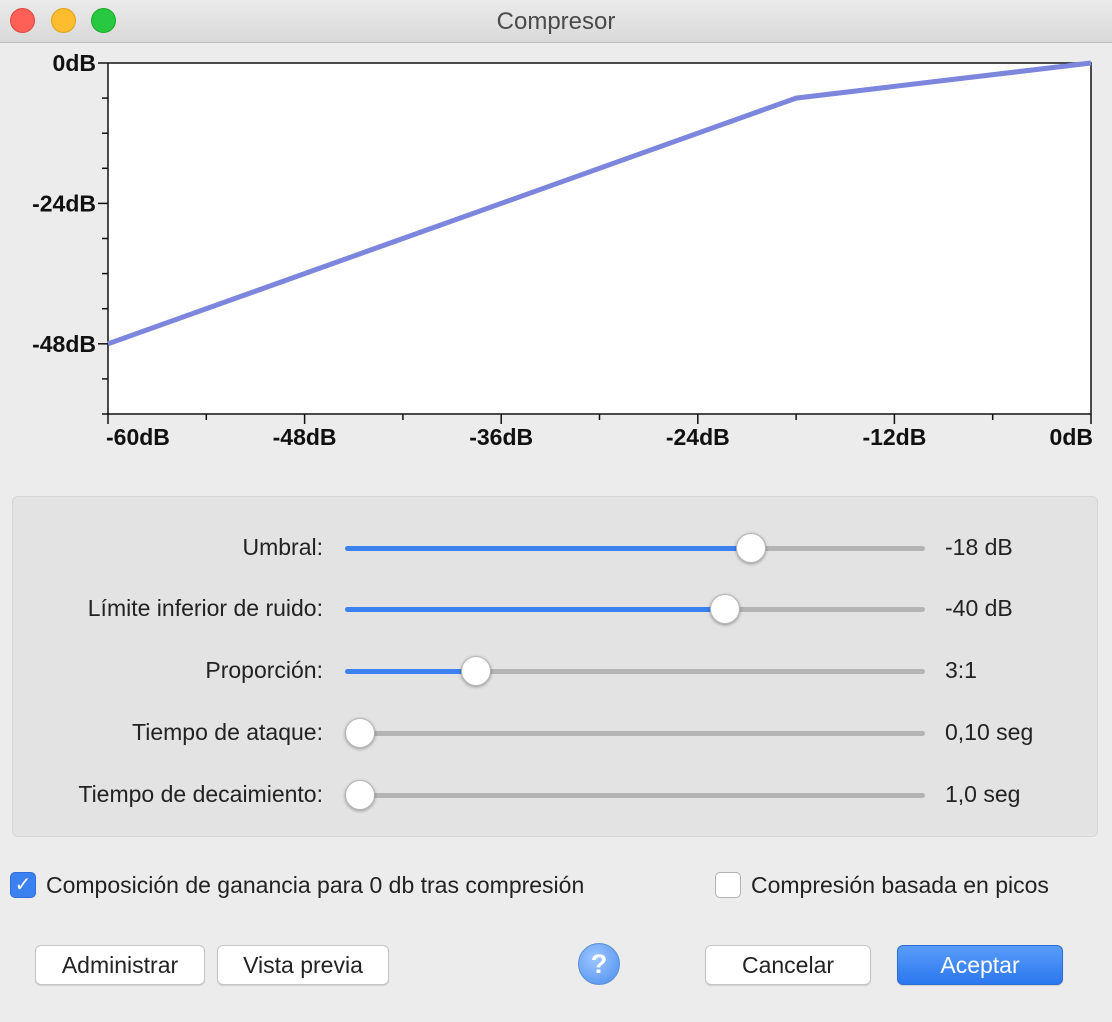  I want to click on peak-compression-checkbox, so click(728, 885).